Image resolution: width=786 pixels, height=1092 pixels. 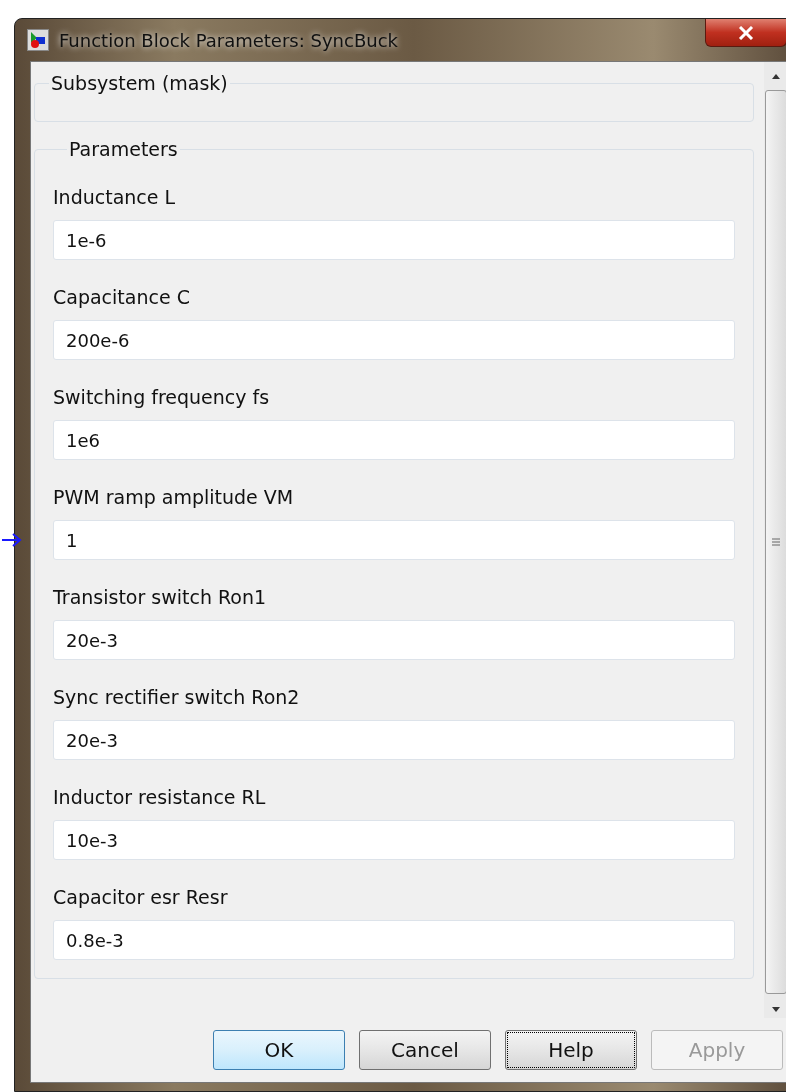 I want to click on input-field: 1, so click(x=394, y=540).